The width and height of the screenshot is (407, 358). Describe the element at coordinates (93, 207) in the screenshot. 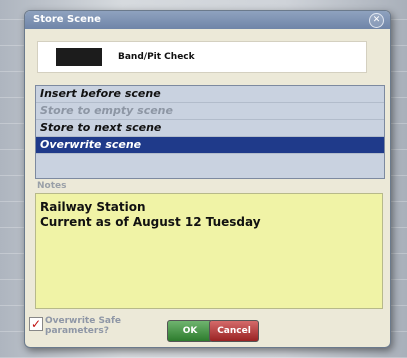

I see `notes-line-1: Railway Station` at that location.